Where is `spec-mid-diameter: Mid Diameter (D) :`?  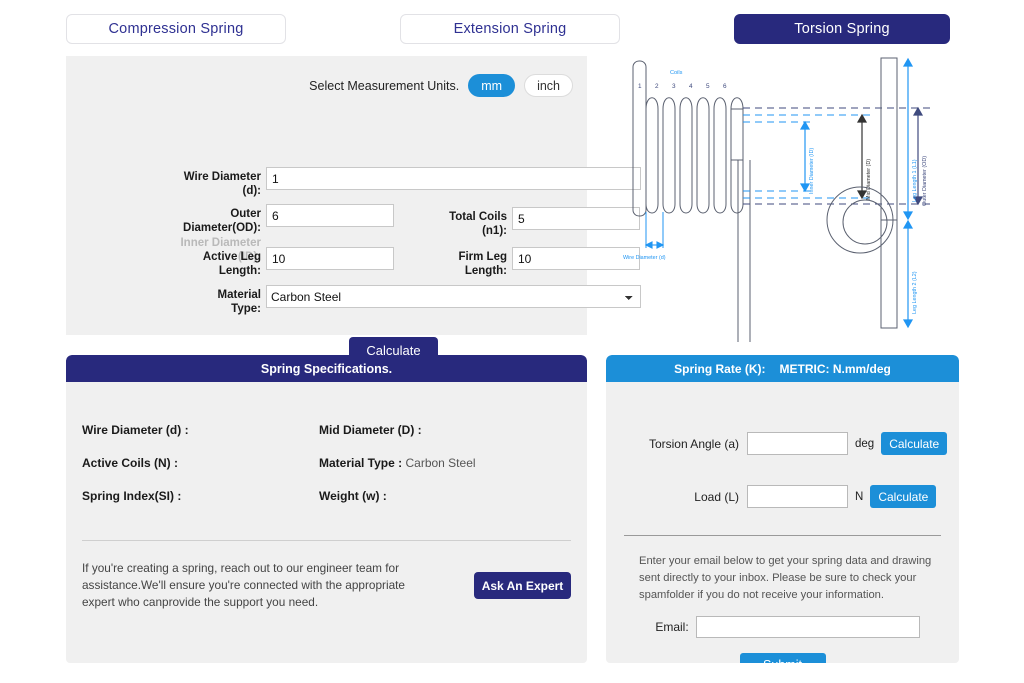 spec-mid-diameter: Mid Diameter (D) : is located at coordinates (370, 430).